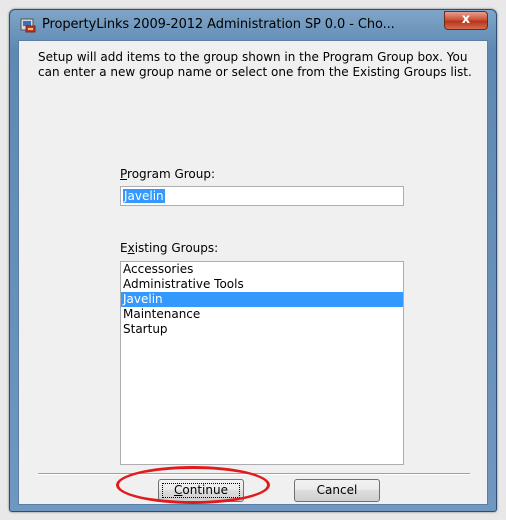 This screenshot has width=506, height=520. Describe the element at coordinates (262, 299) in the screenshot. I see `list-item-selected: Javelin` at that location.